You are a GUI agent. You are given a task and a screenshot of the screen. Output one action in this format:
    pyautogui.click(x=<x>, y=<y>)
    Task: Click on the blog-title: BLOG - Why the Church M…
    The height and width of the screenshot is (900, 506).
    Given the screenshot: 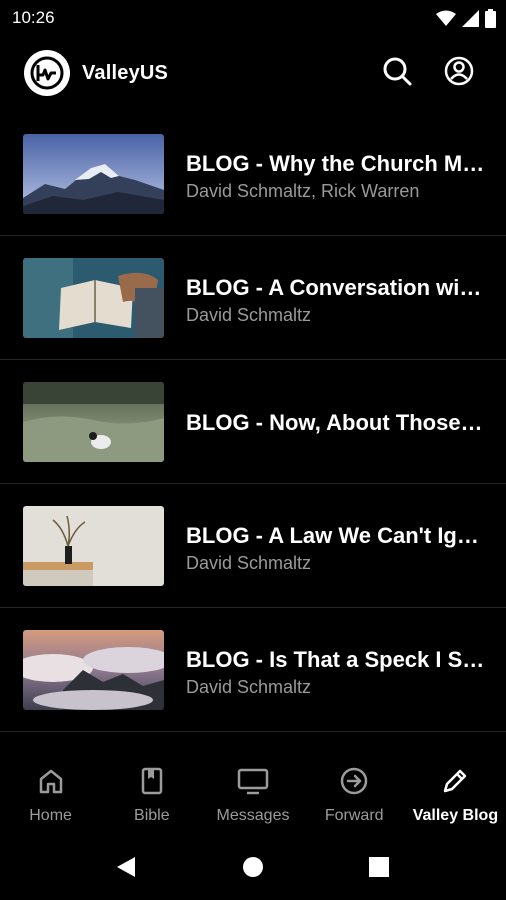 What is the action you would take?
    pyautogui.click(x=335, y=163)
    